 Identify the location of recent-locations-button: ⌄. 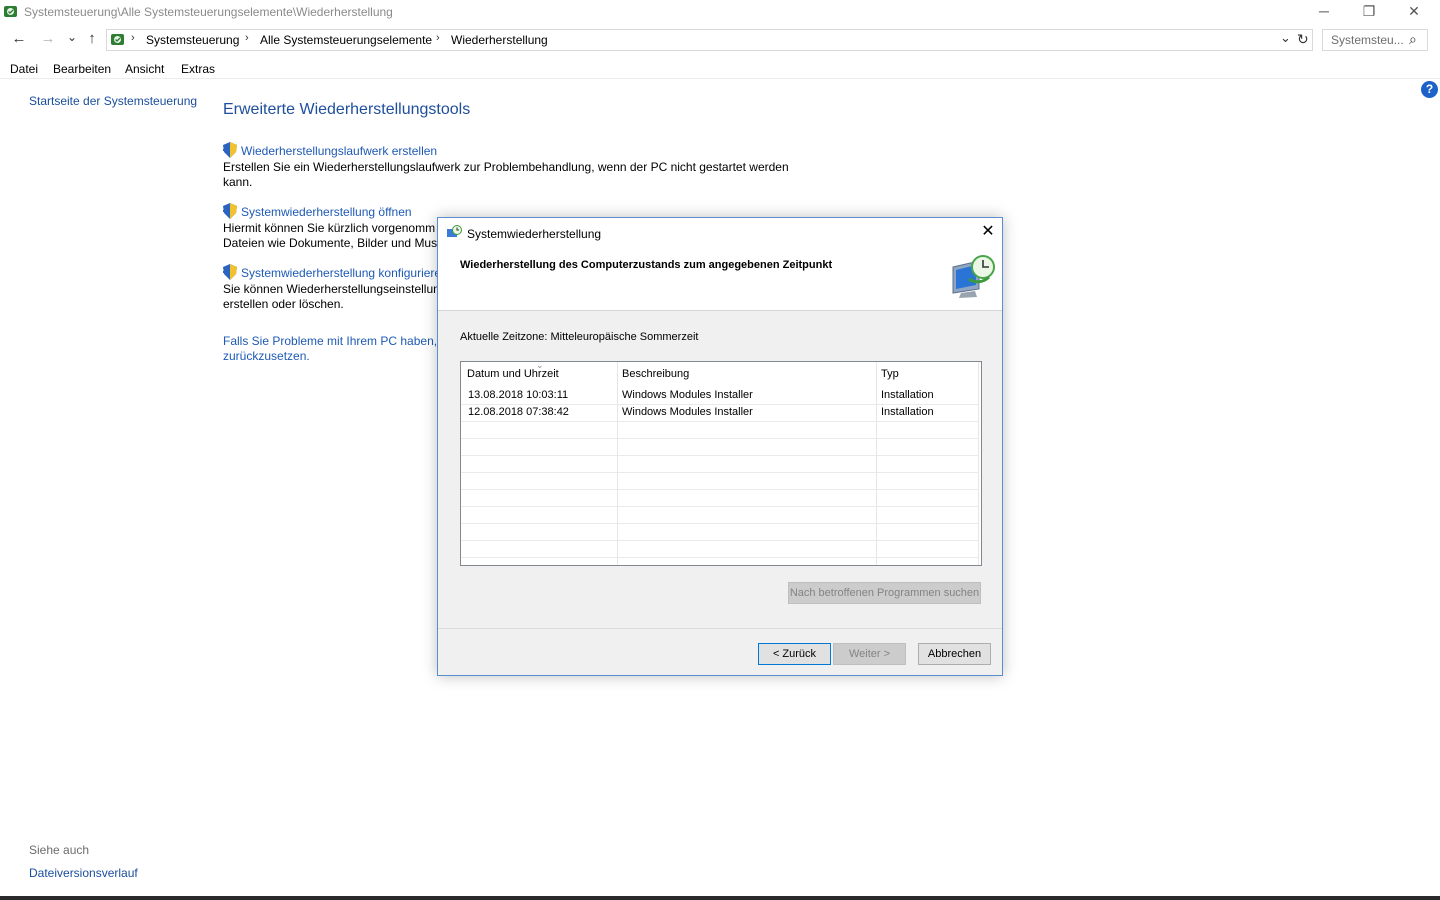
(72, 38).